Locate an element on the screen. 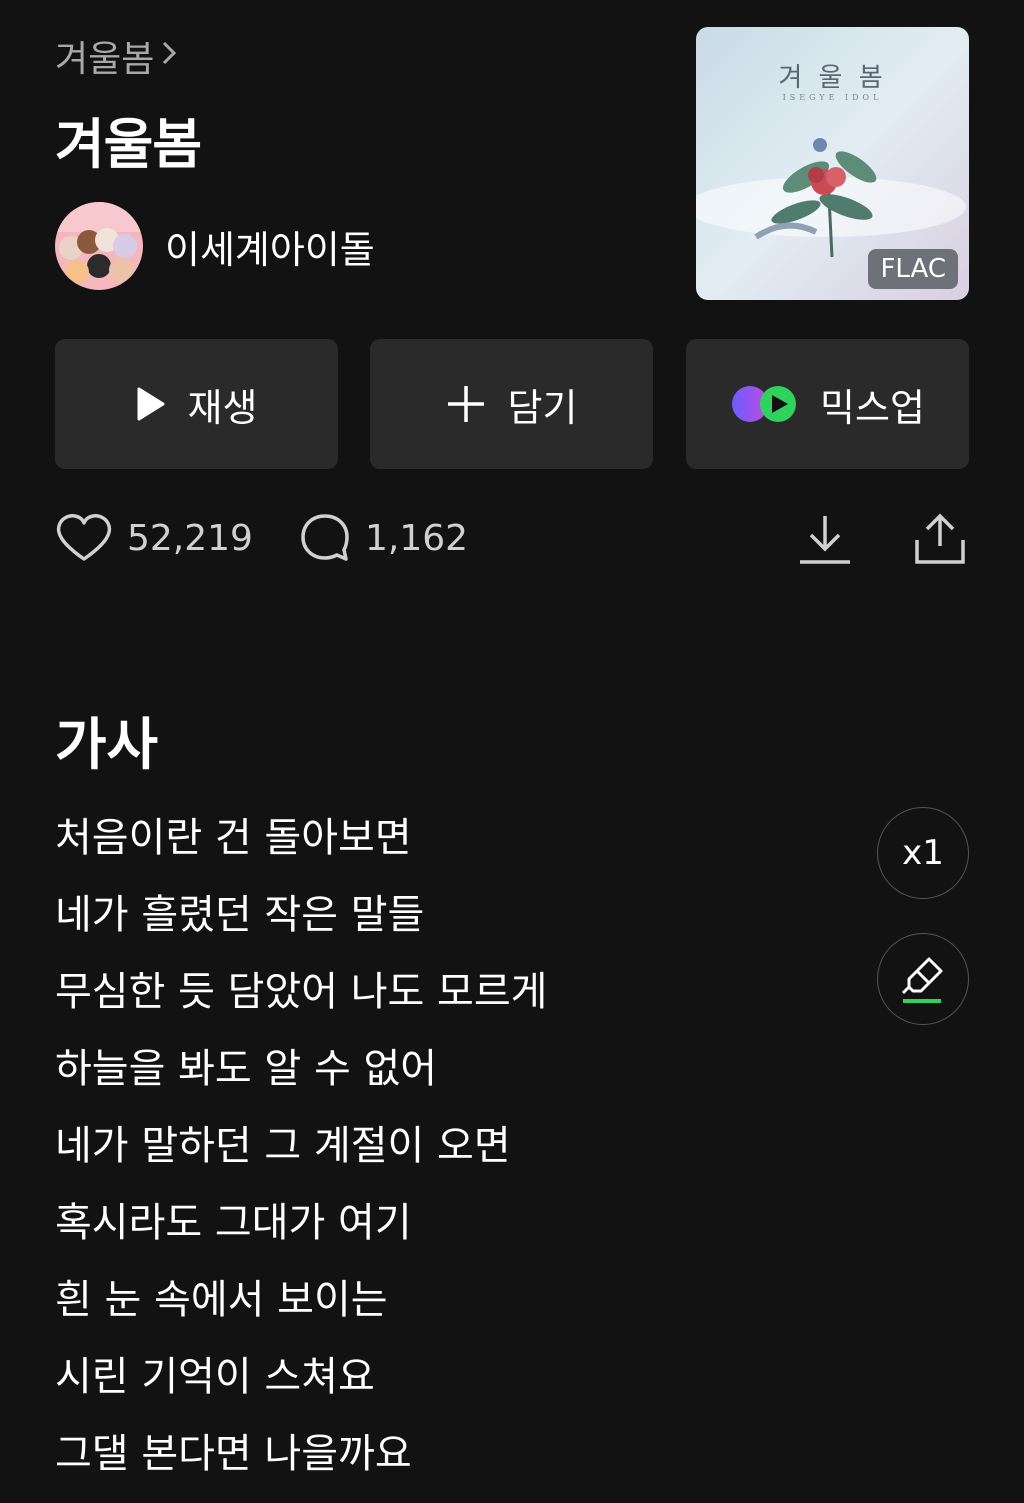 Image resolution: width=1024 pixels, height=1503 pixels. artist-name: 이세계아이돌 is located at coordinates (270, 249).